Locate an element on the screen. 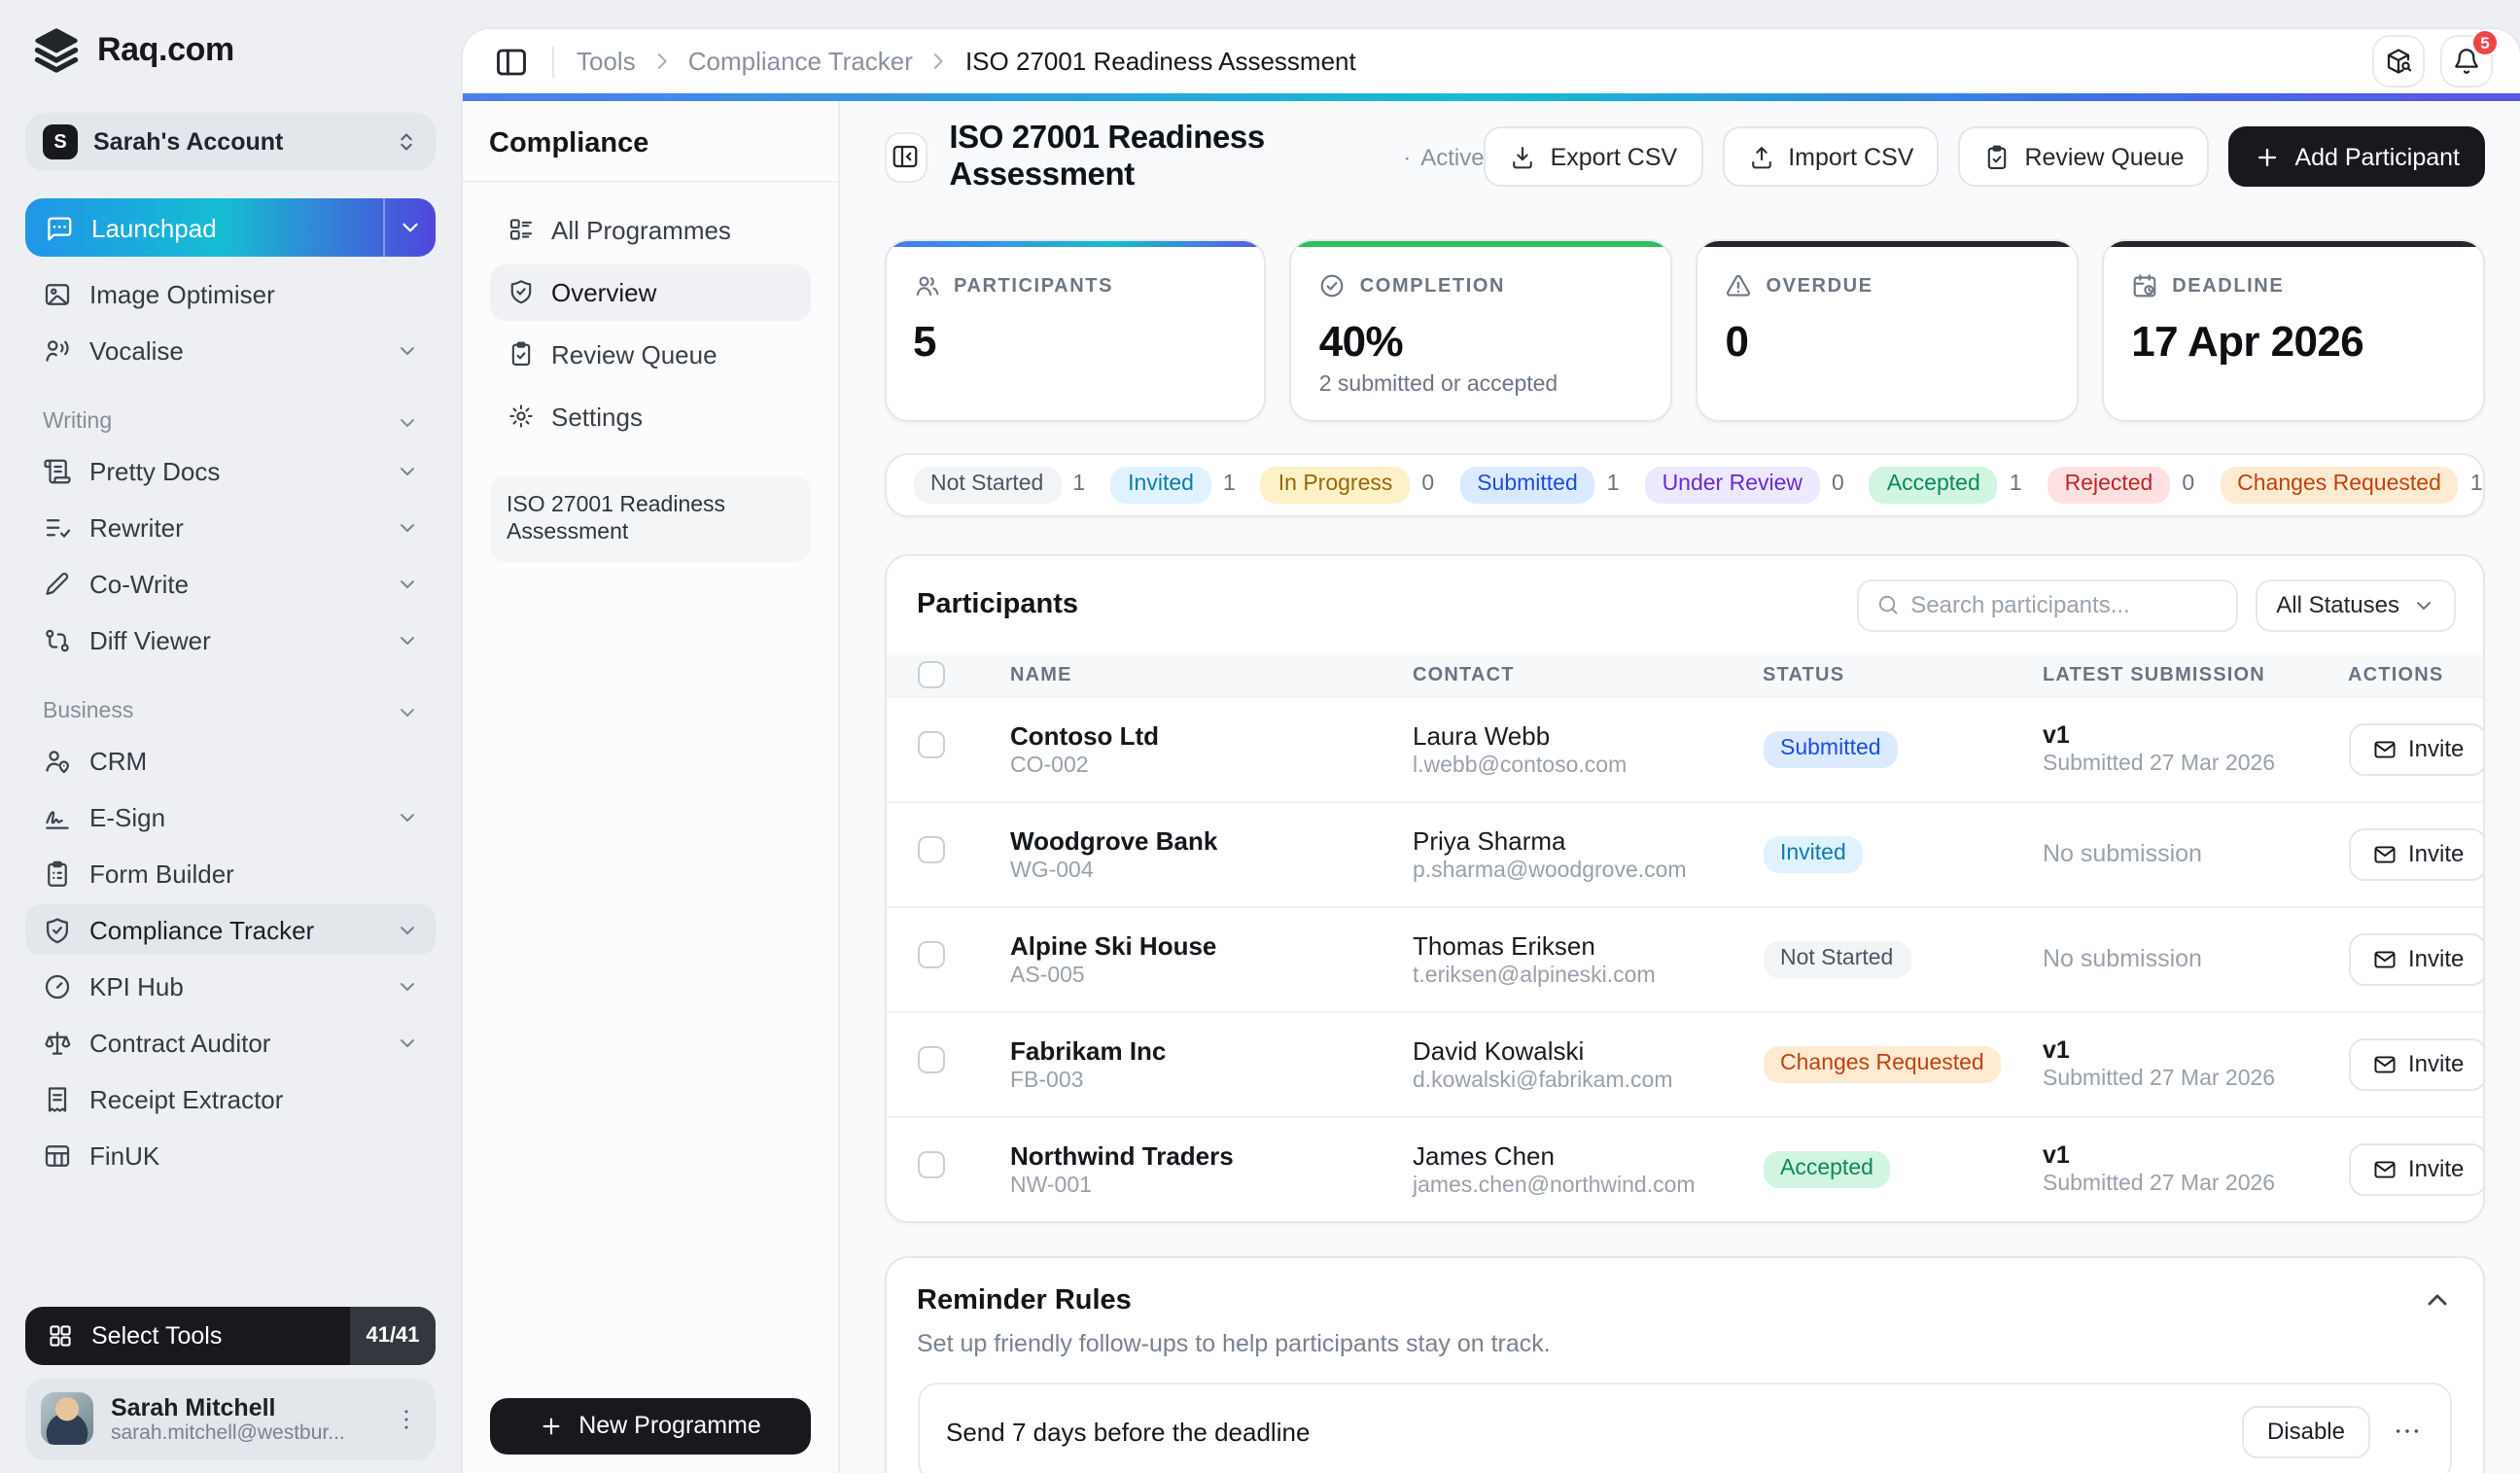  compliance-nav-settings: Settings is located at coordinates (649, 416).